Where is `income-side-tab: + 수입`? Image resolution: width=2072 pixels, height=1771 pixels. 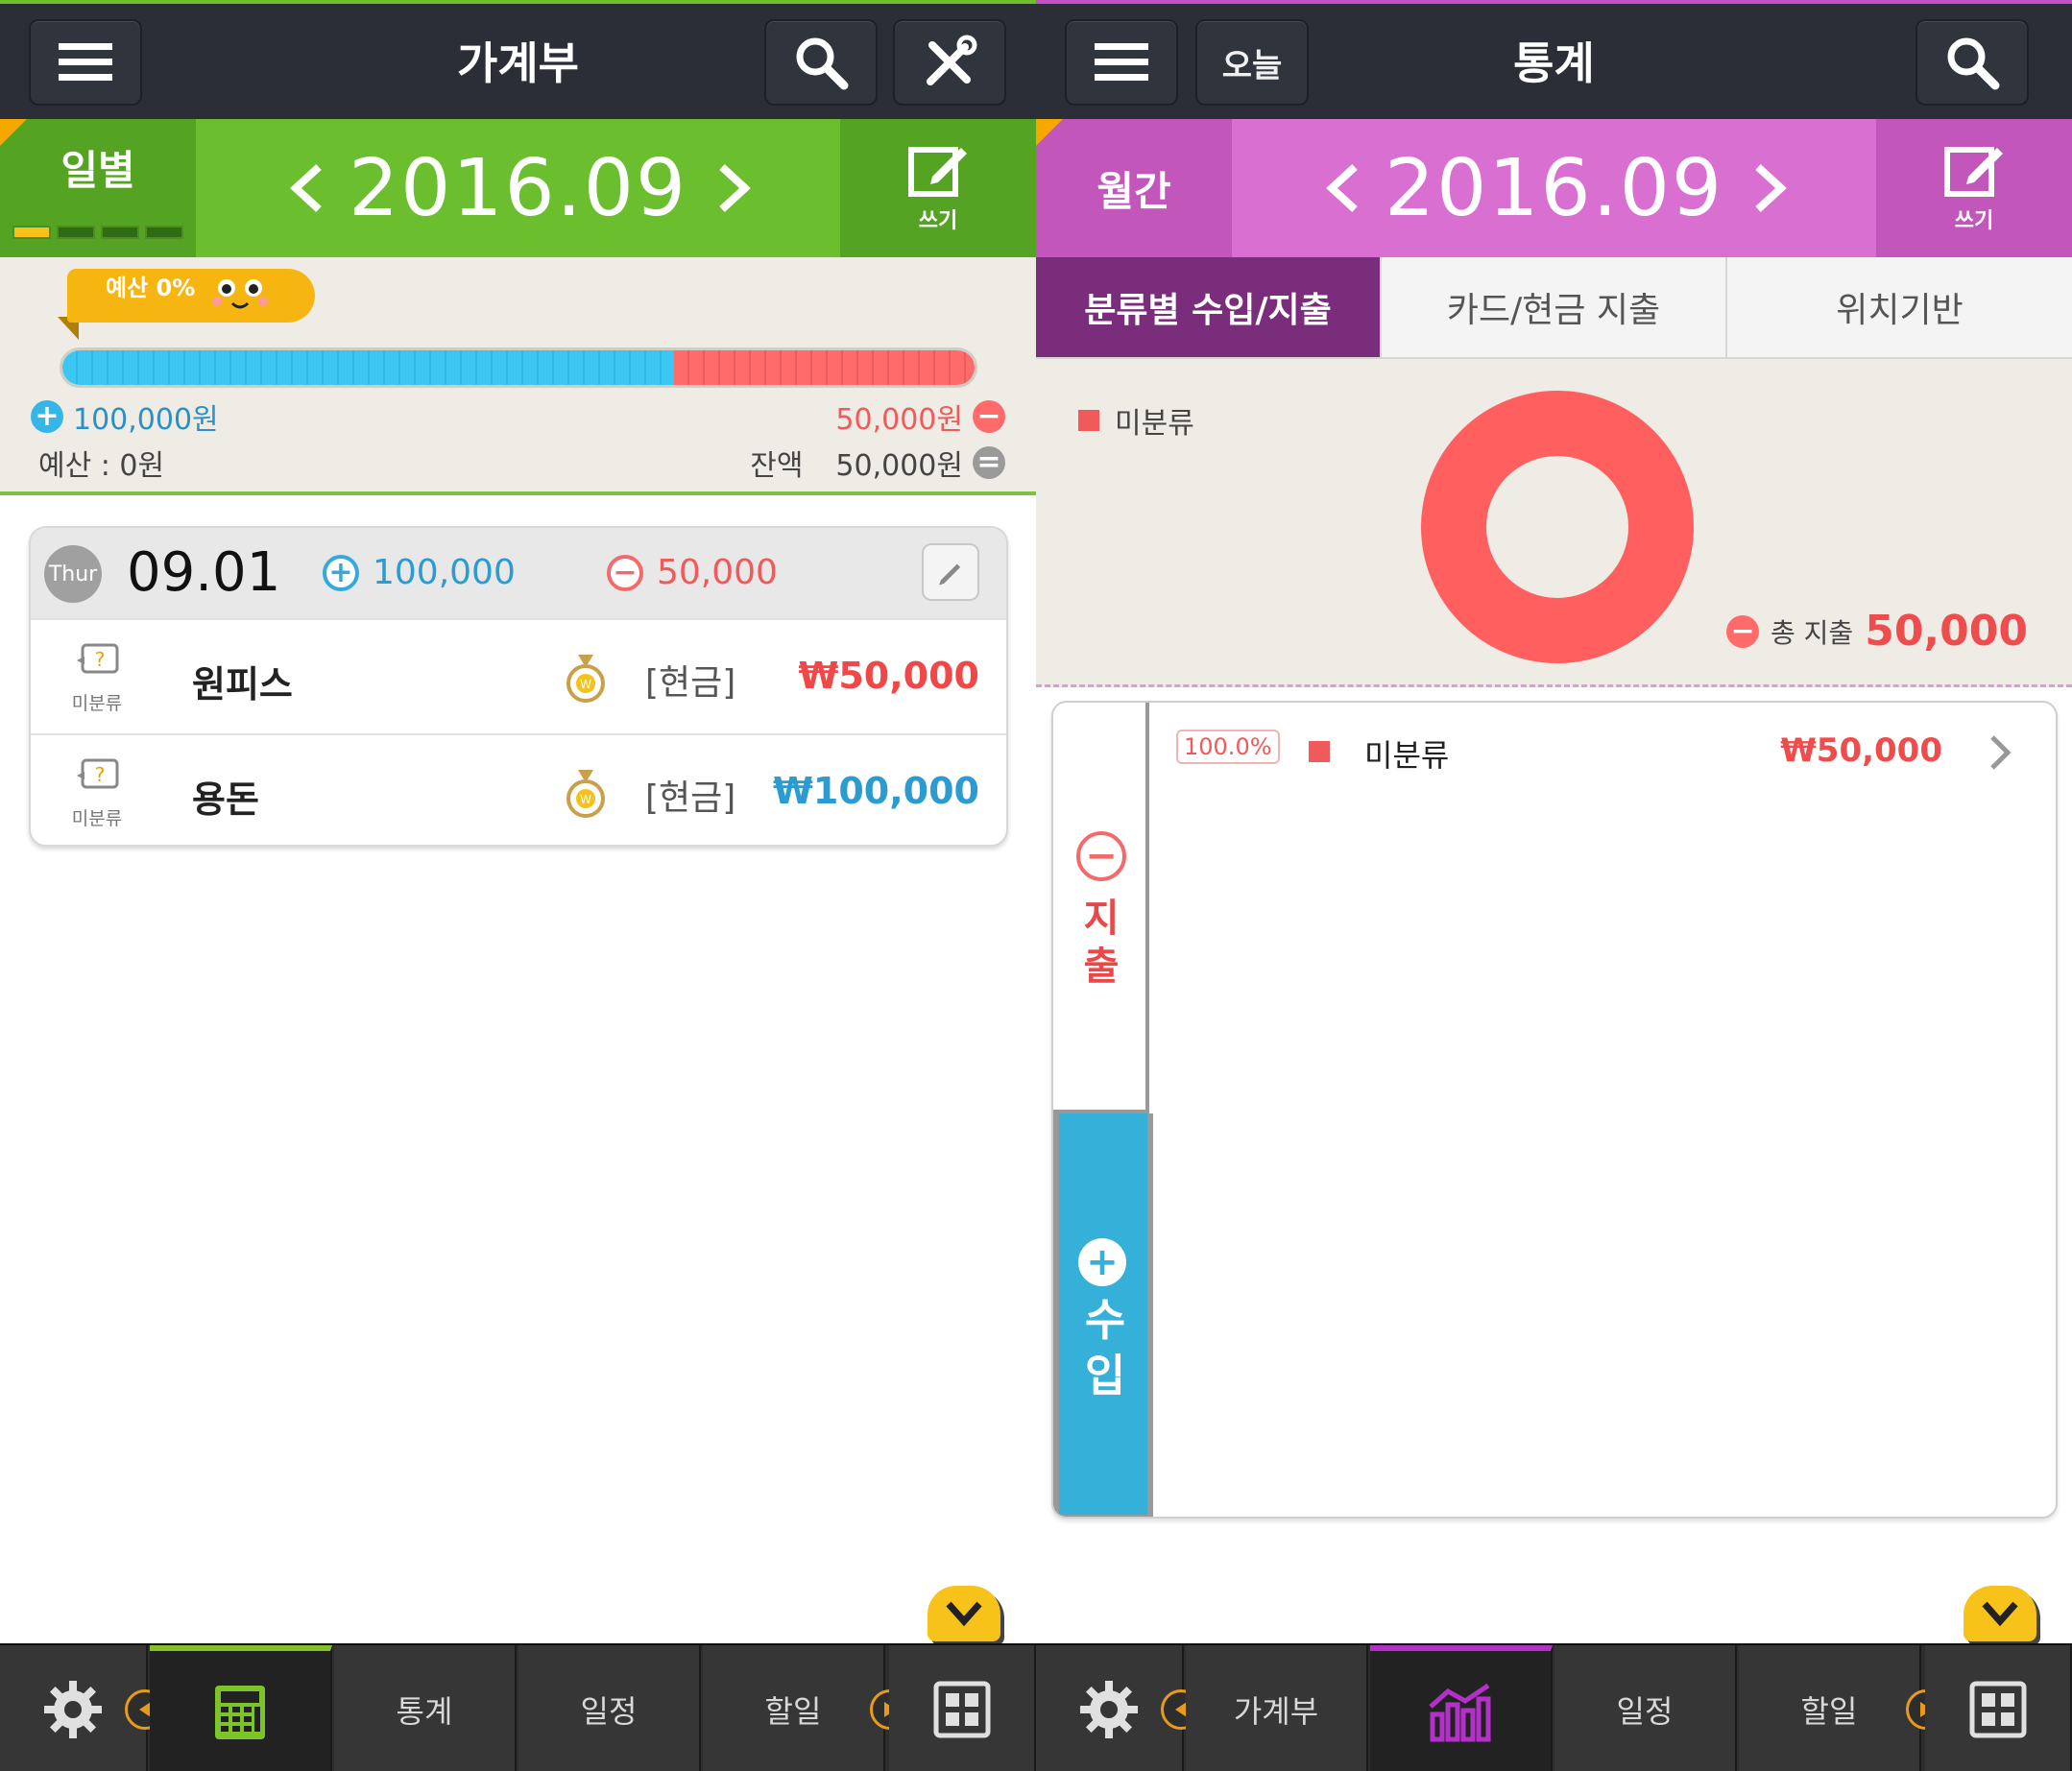
income-side-tab: + 수입 is located at coordinates (1103, 1315).